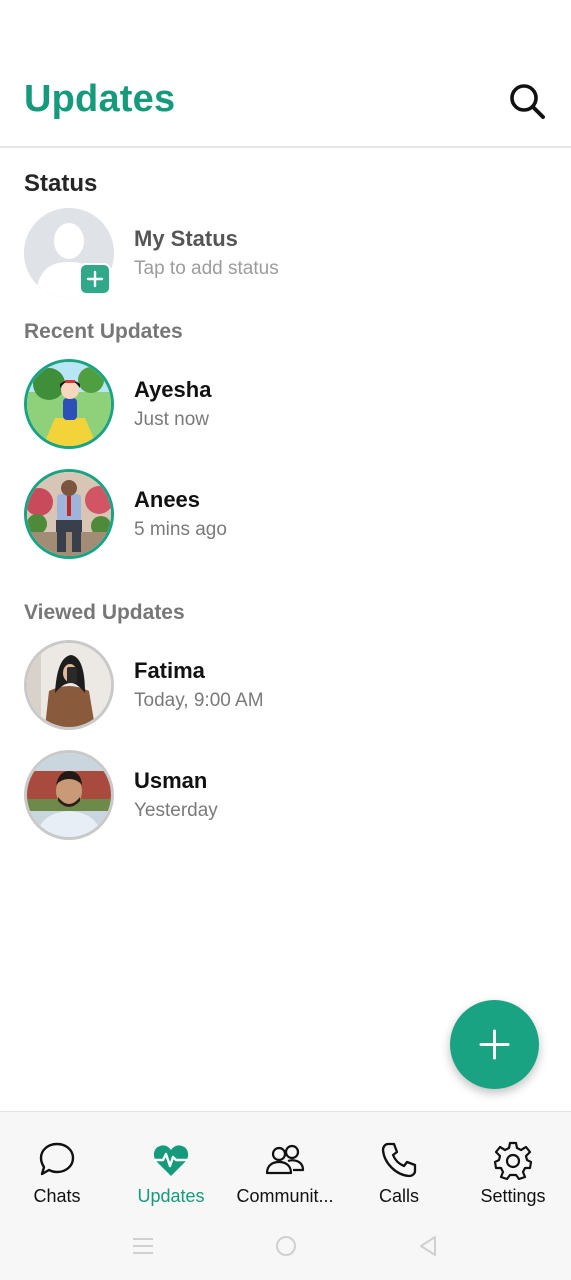 The height and width of the screenshot is (1280, 571). I want to click on phone-icon, so click(399, 1160).